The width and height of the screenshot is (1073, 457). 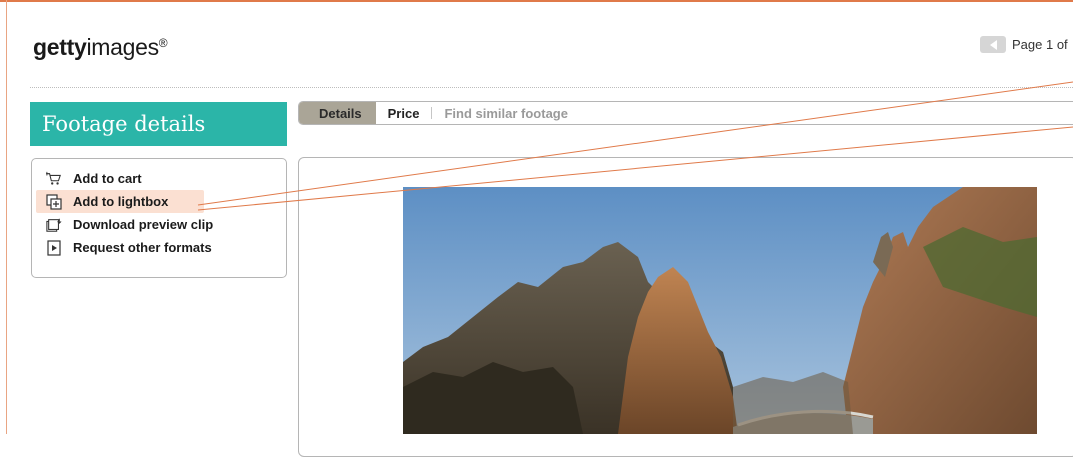 I want to click on footage-details-title: Footage details, so click(x=158, y=124).